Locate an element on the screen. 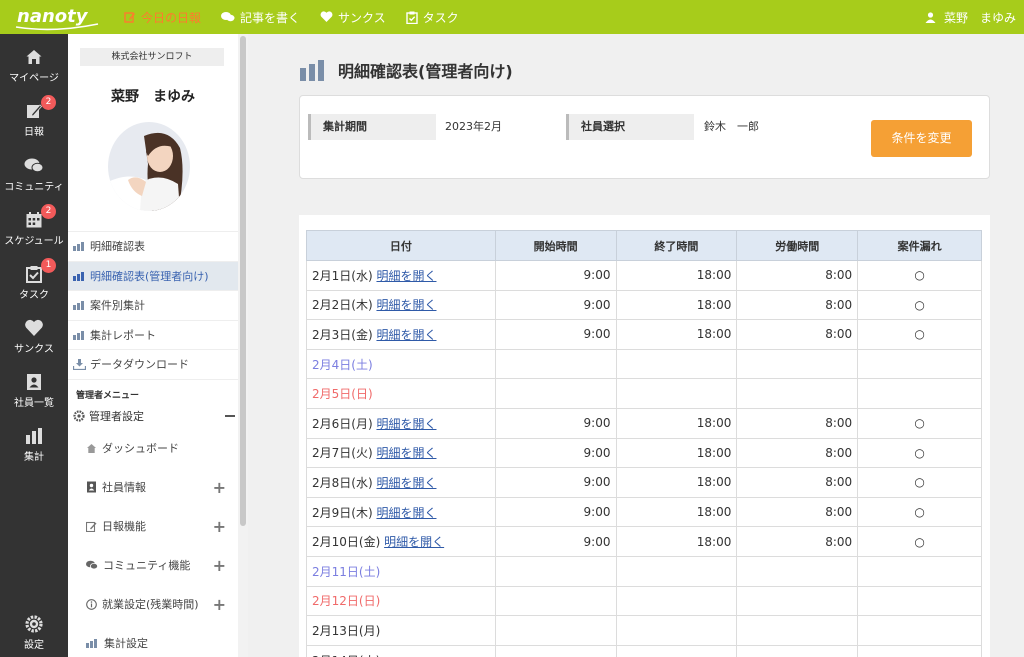 This screenshot has width=1024, height=657. start-time-cell: 9:00 is located at coordinates (555, 305).